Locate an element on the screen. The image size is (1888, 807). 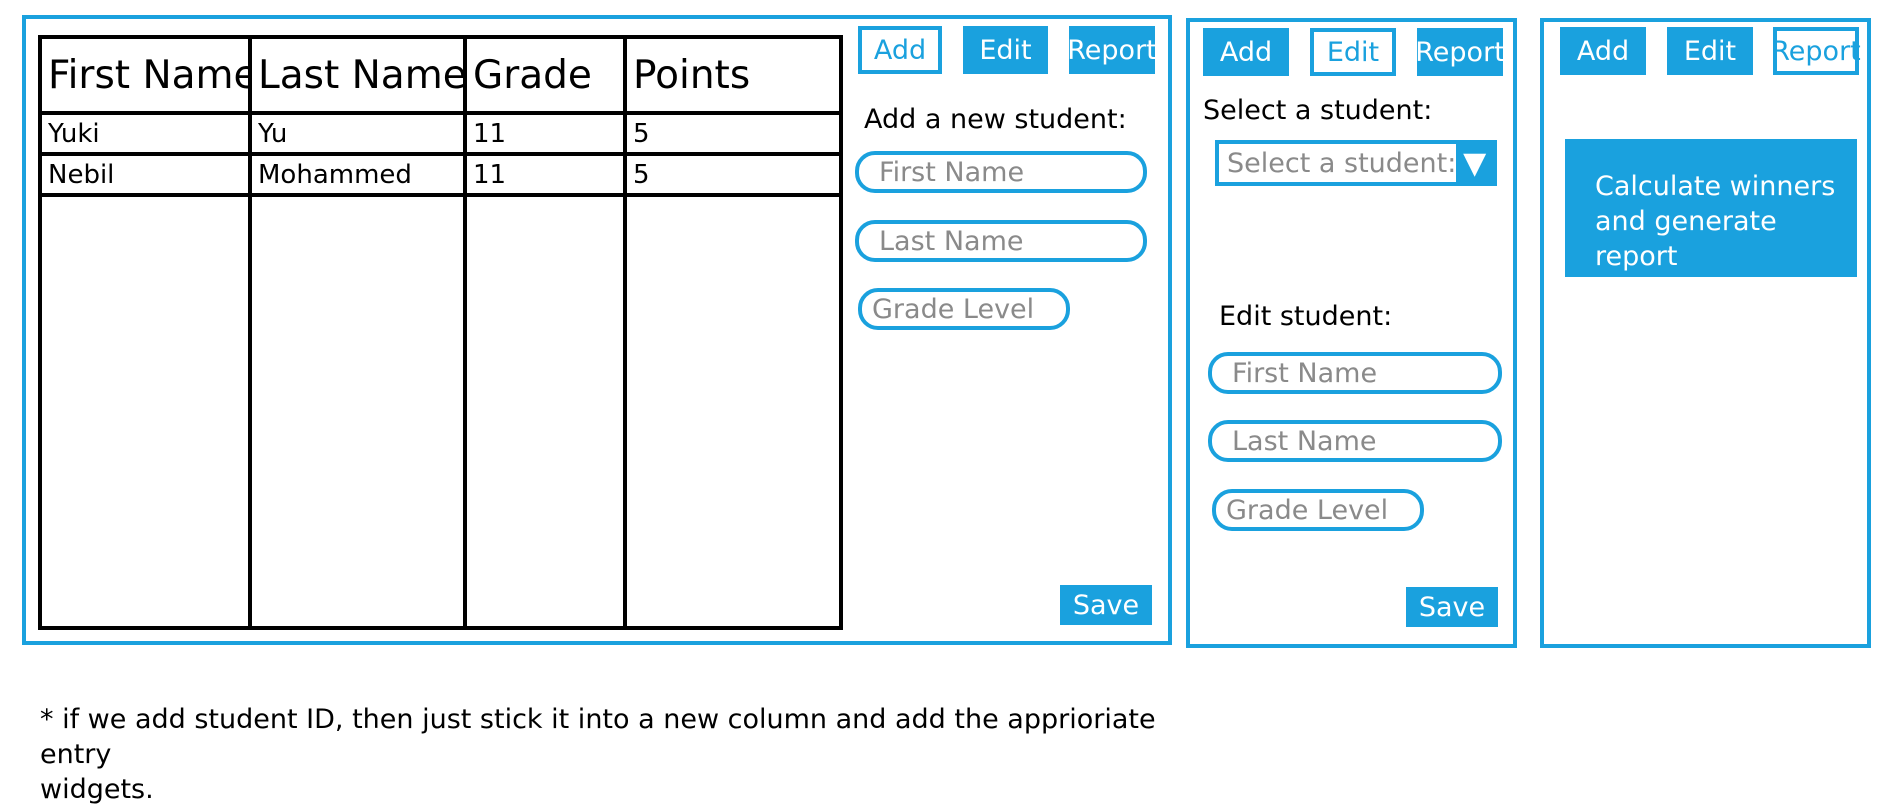
chevron-down-icon: ▼ is located at coordinates (1474, 163).